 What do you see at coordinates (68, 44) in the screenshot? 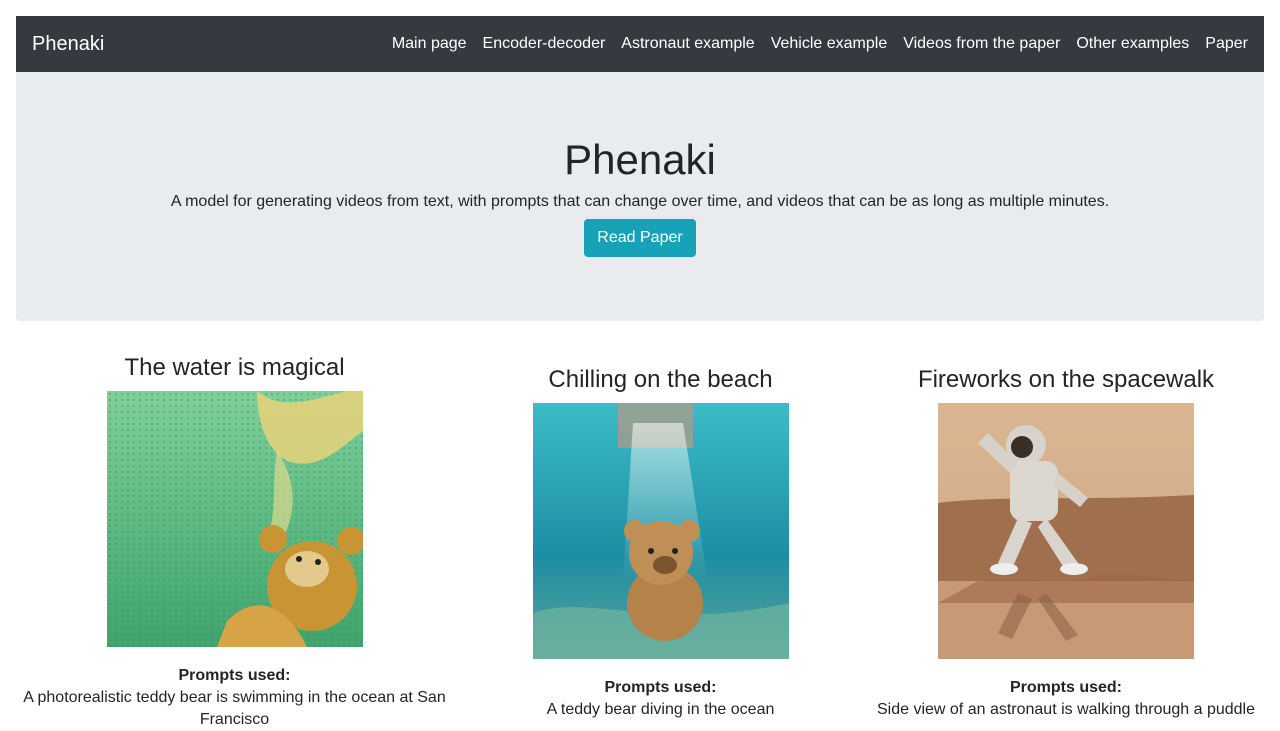
I see `navbar-brand: Phenaki` at bounding box center [68, 44].